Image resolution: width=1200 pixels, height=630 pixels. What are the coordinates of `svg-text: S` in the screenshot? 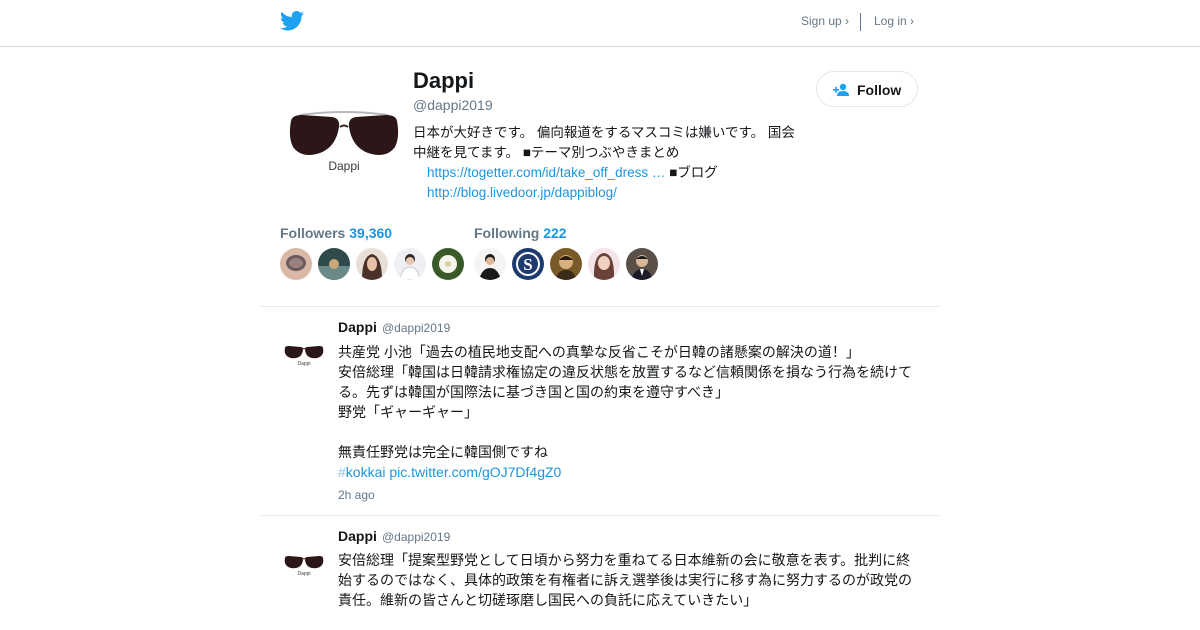 It's located at (527, 264).